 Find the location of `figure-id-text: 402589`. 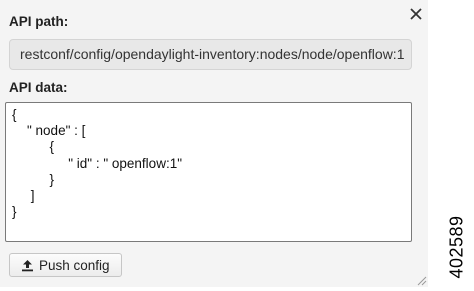

figure-id-text: 402589 is located at coordinates (456, 247).